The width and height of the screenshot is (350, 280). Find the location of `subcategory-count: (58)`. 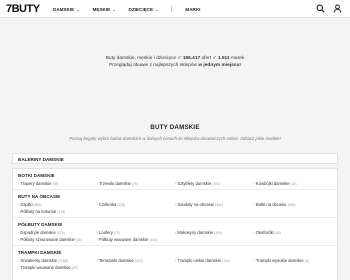

subcategory-count: (58) is located at coordinates (55, 184).